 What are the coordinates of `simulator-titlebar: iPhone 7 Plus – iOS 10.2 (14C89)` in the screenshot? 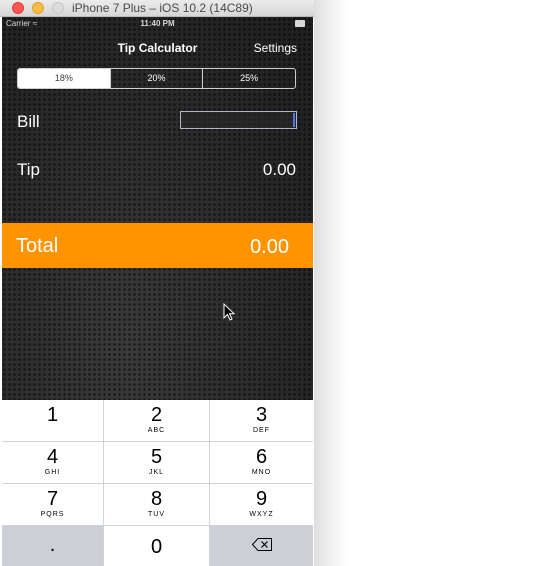 It's located at (157, 8).